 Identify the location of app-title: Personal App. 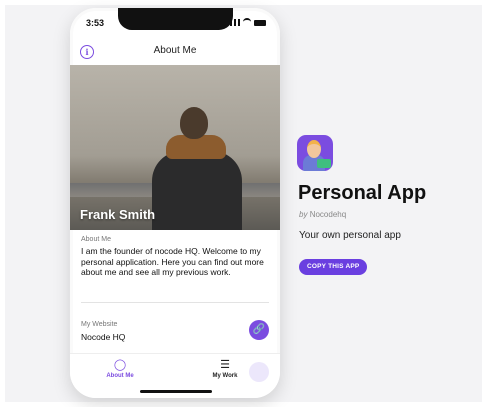
(362, 193).